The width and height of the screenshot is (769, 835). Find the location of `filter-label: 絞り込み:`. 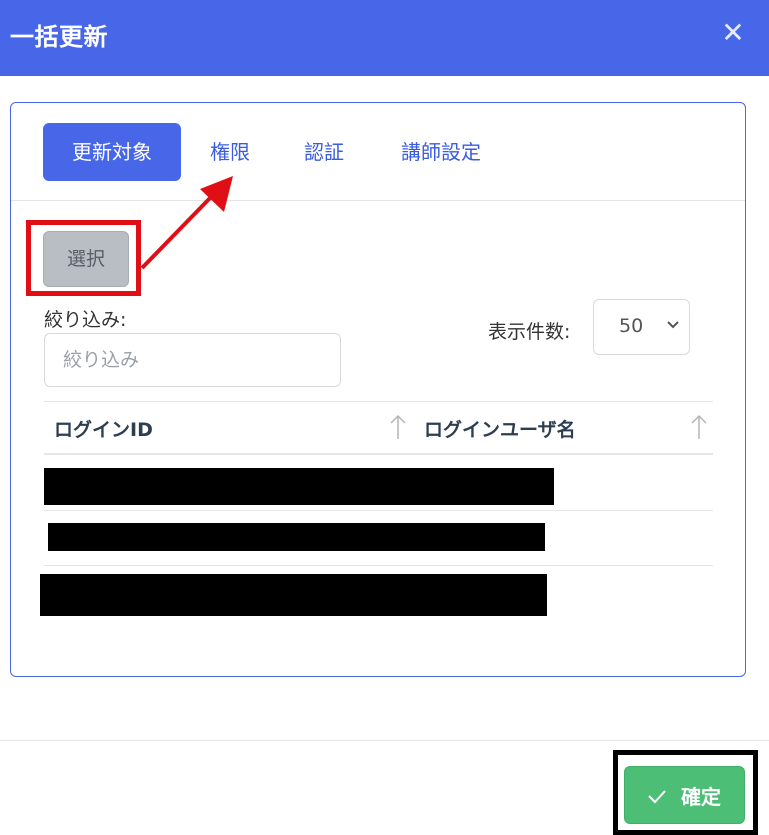

filter-label: 絞り込み: is located at coordinates (85, 320).